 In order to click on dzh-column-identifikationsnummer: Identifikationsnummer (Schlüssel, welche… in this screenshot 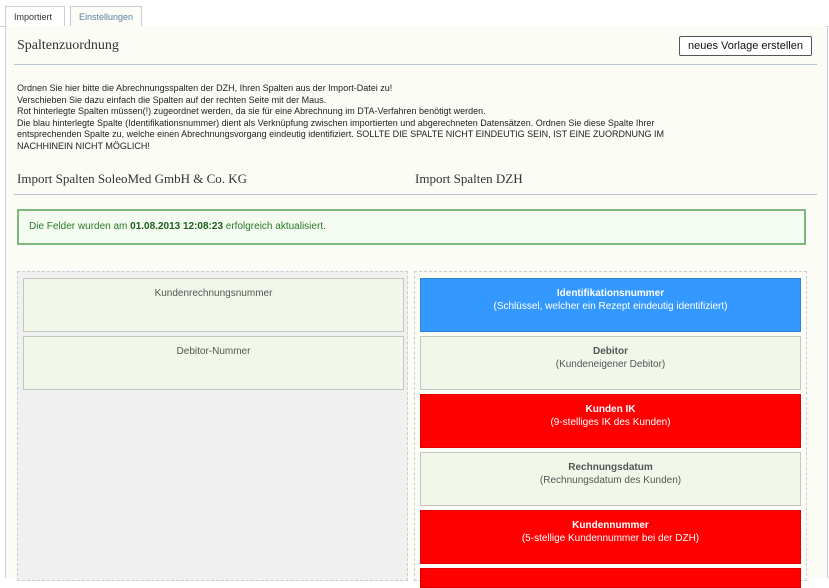, I will do `click(610, 305)`.